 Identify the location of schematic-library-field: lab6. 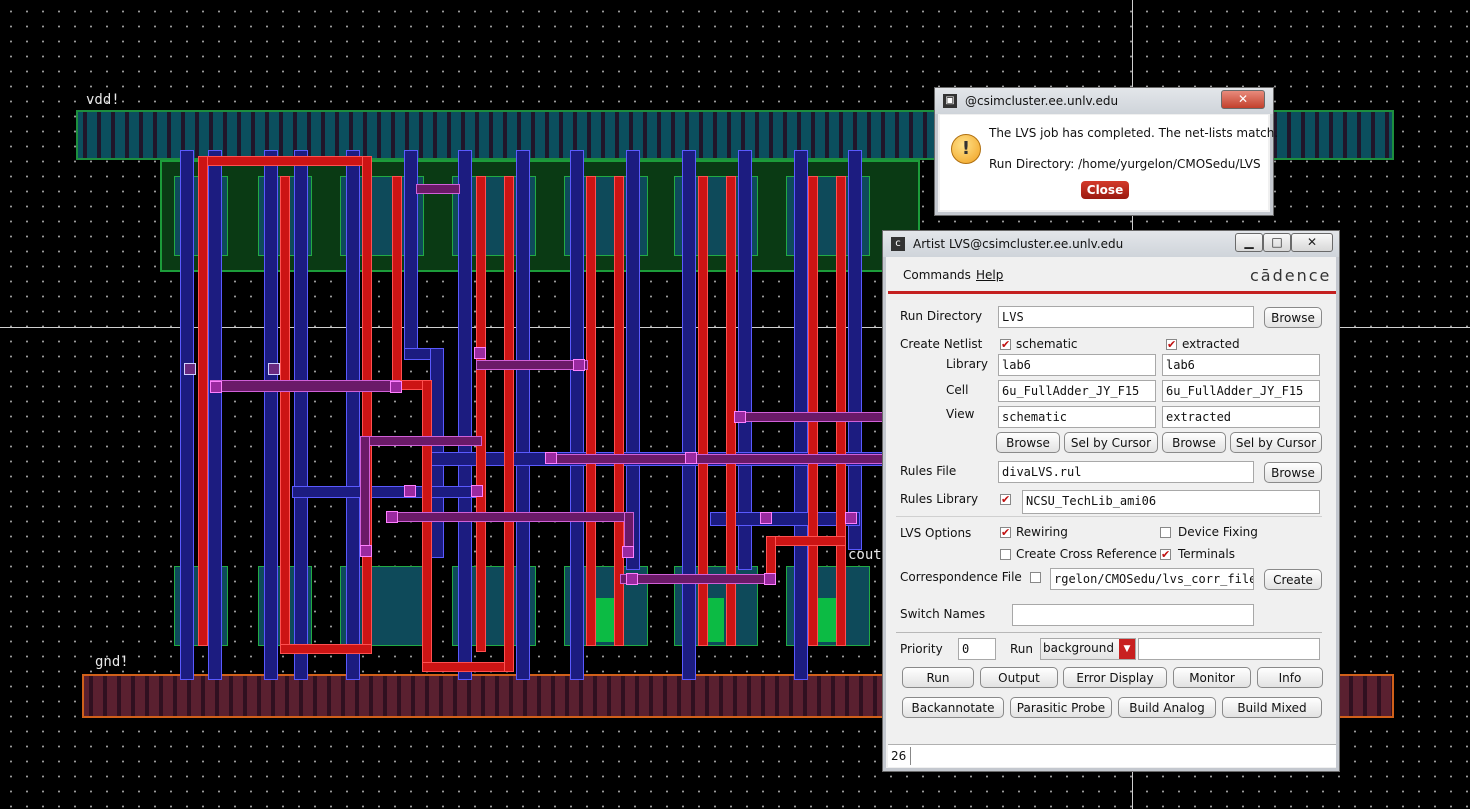
(1077, 365).